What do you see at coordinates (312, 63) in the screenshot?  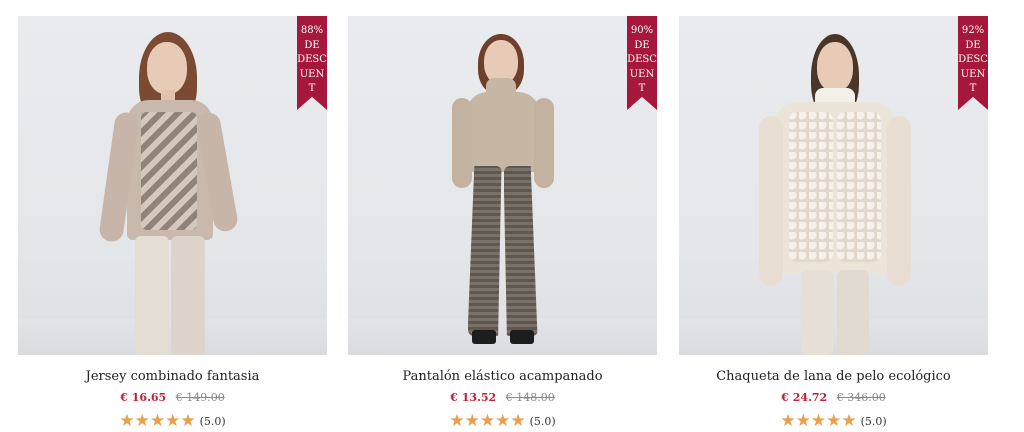 I see `discount-ribbon: 88% DE DESC UENT O` at bounding box center [312, 63].